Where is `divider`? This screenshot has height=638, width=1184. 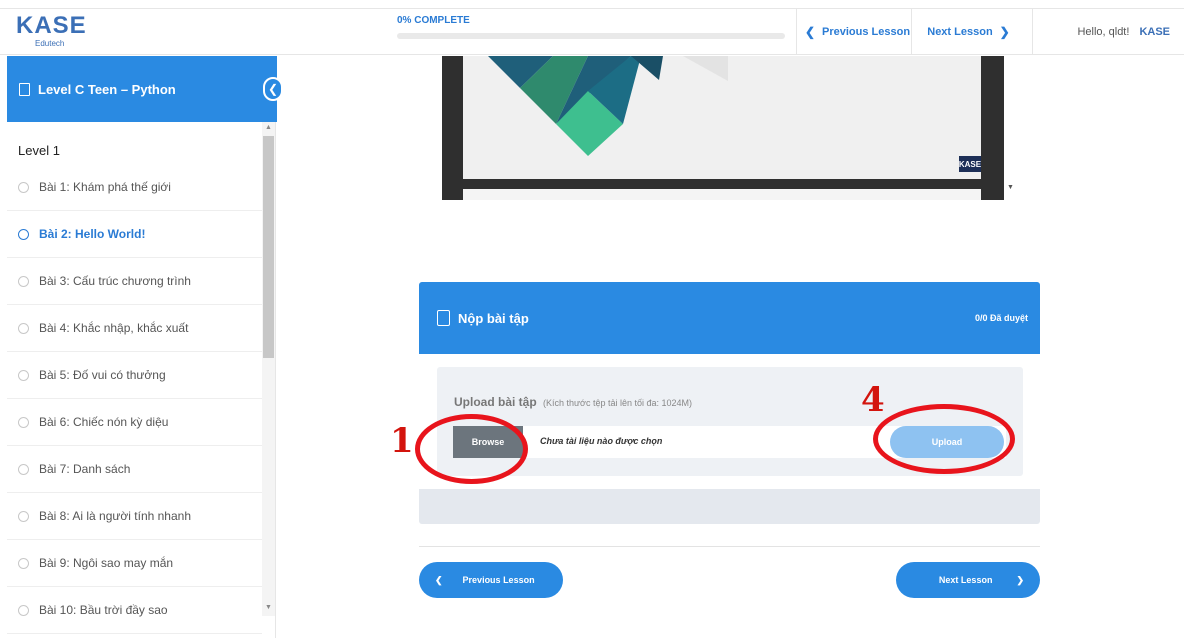 divider is located at coordinates (729, 546).